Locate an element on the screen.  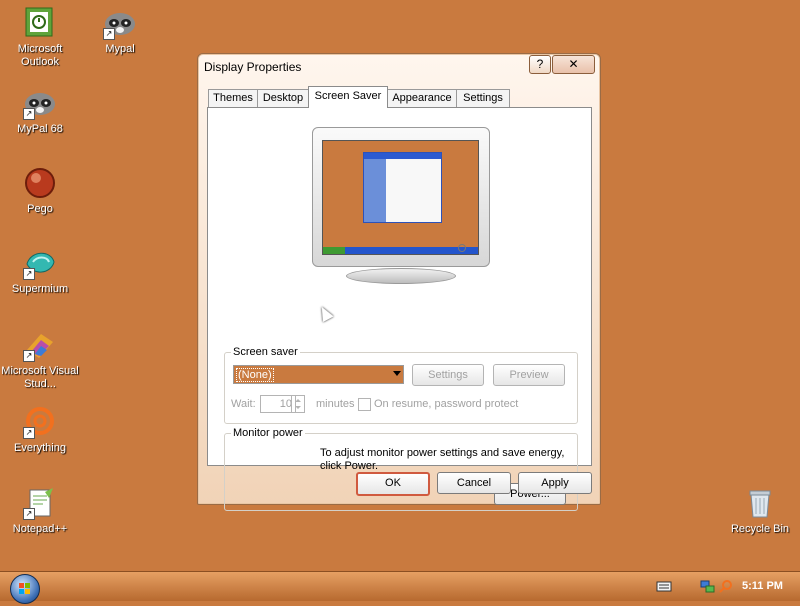
apply-button: Apply is located at coordinates (555, 483).